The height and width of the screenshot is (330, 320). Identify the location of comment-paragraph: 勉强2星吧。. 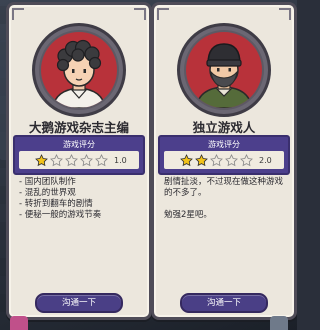
(188, 215).